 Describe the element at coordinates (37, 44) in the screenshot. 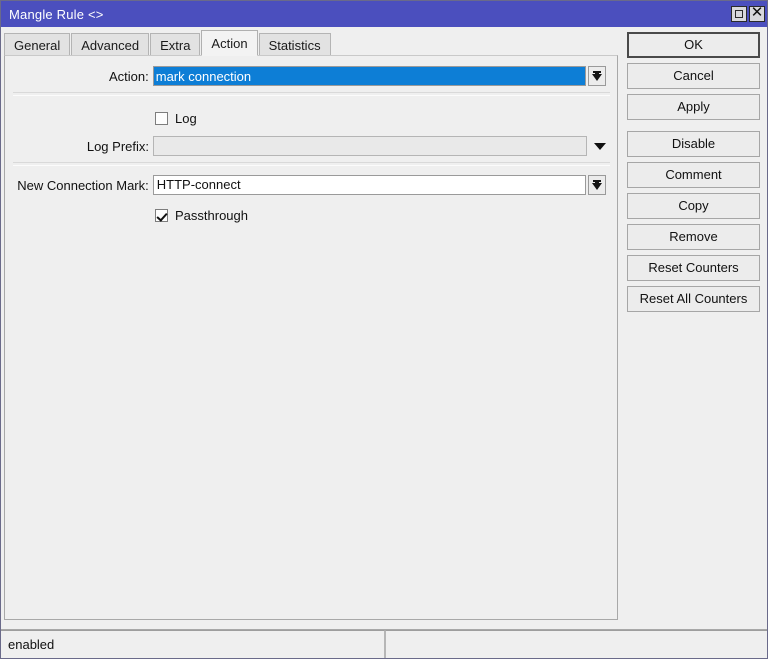

I see `tab-general: General` at that location.